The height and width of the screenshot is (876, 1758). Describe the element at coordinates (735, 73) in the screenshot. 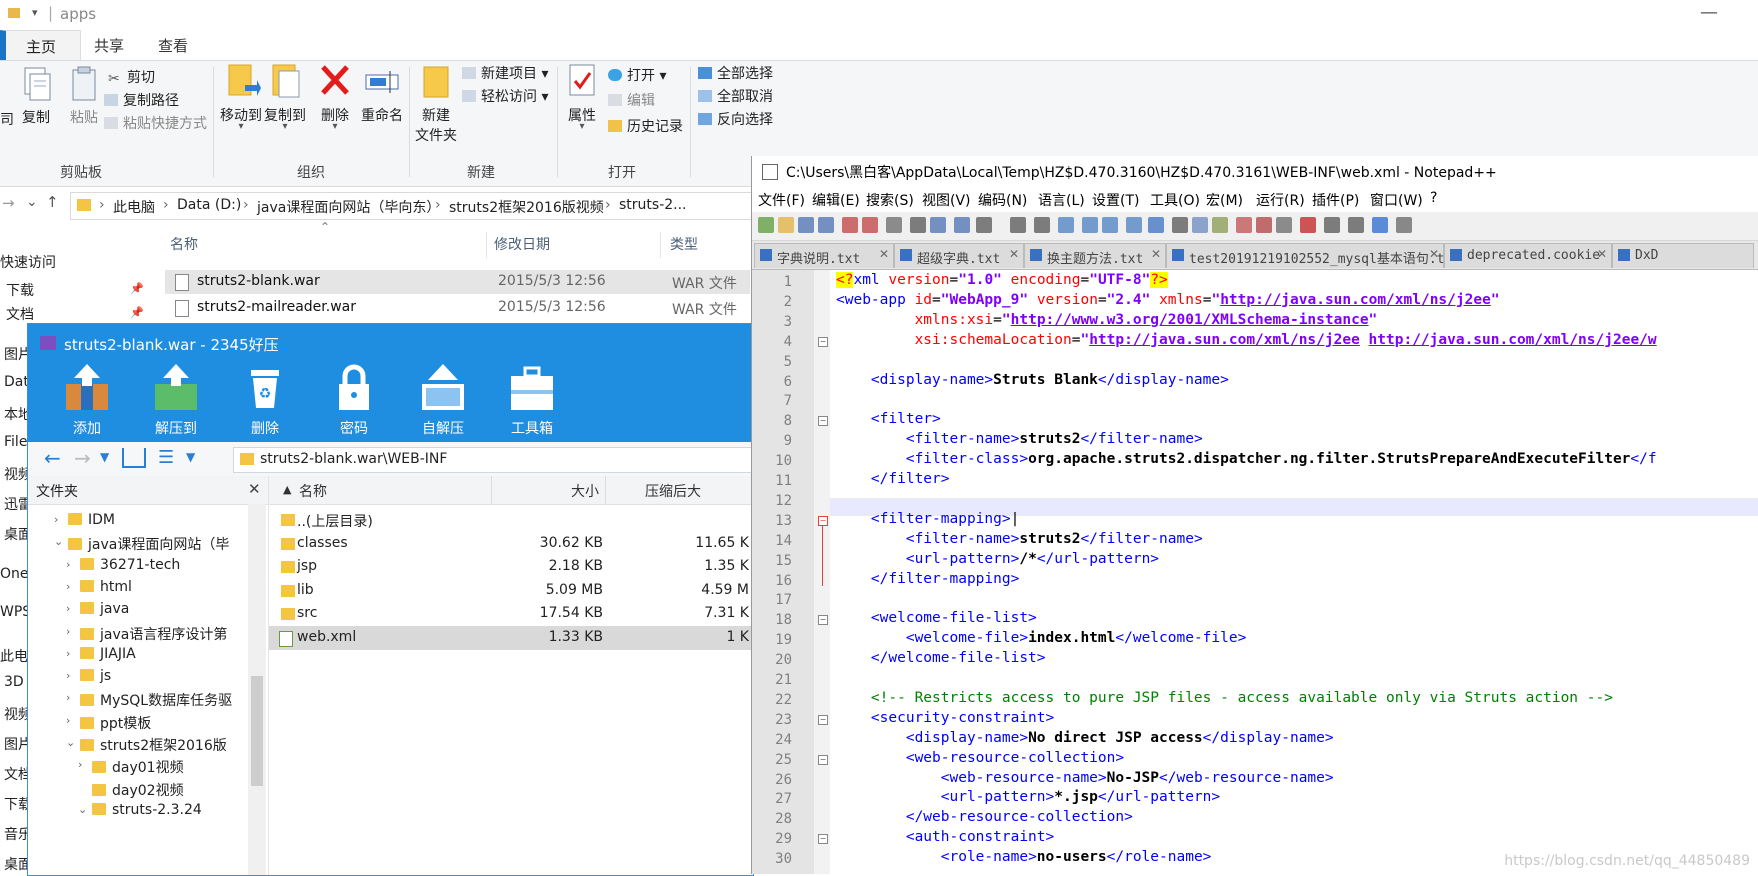

I see `select-all-button: 全部选择` at that location.